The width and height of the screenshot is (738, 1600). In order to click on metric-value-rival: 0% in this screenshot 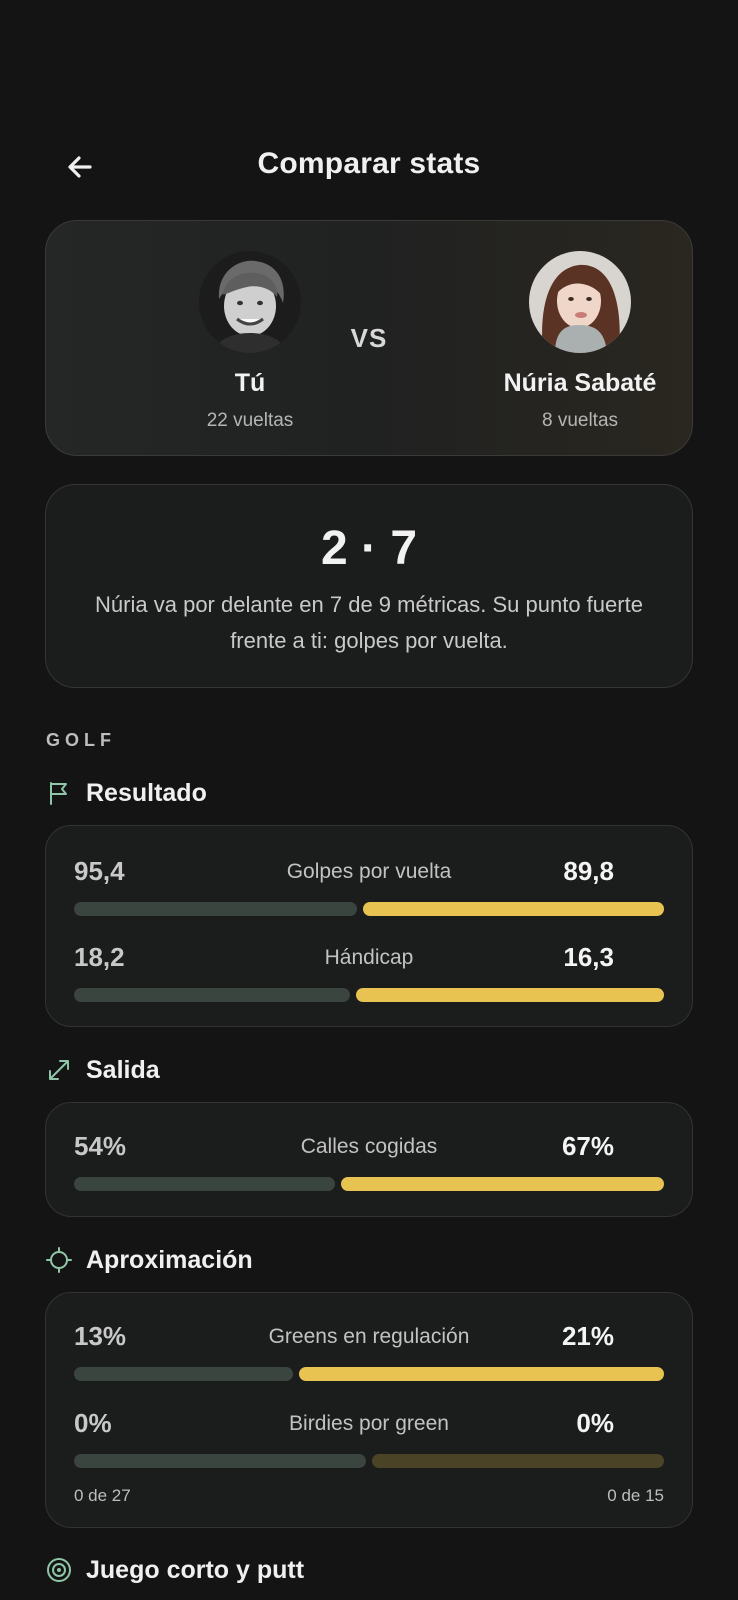, I will do `click(595, 1423)`.